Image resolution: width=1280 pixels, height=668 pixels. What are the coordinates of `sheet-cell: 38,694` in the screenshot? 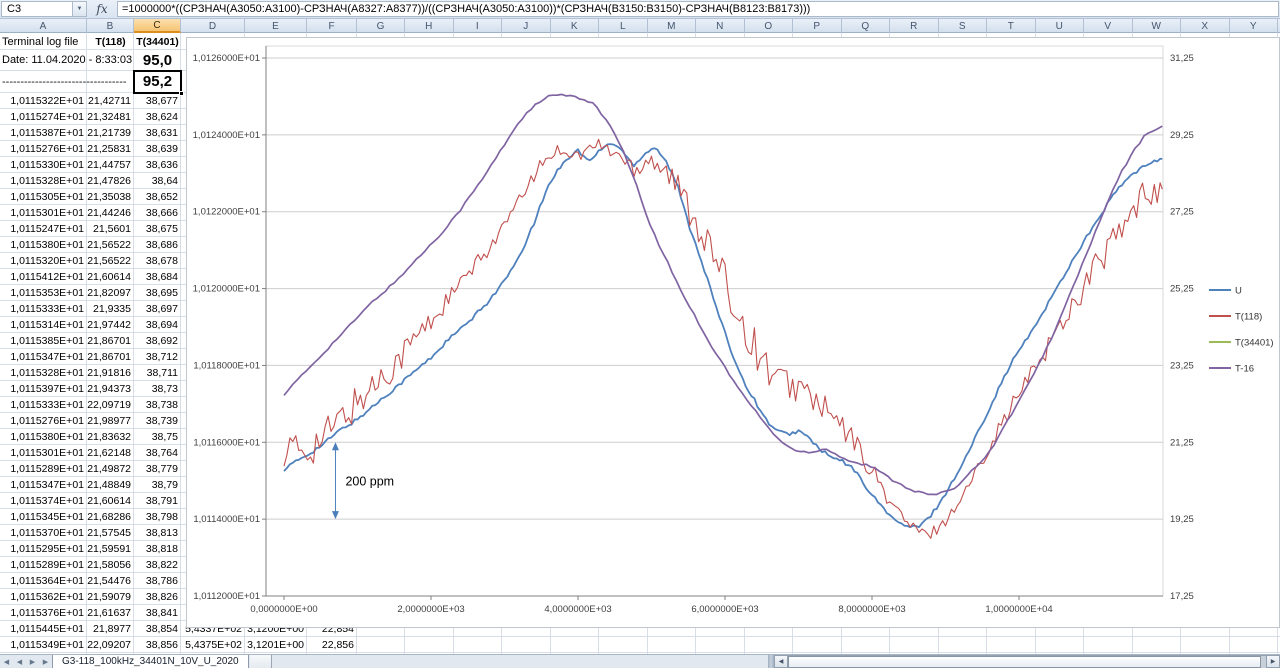 It's located at (157, 325).